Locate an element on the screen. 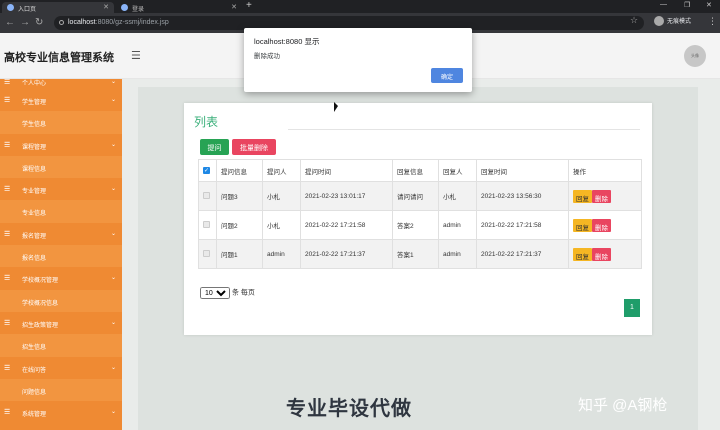 This screenshot has width=720, height=430. actions-cell: 回复 删除 is located at coordinates (605, 225).